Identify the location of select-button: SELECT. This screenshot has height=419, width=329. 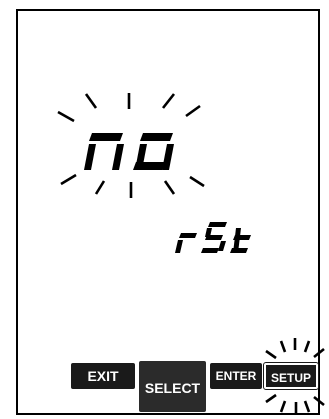
(172, 386).